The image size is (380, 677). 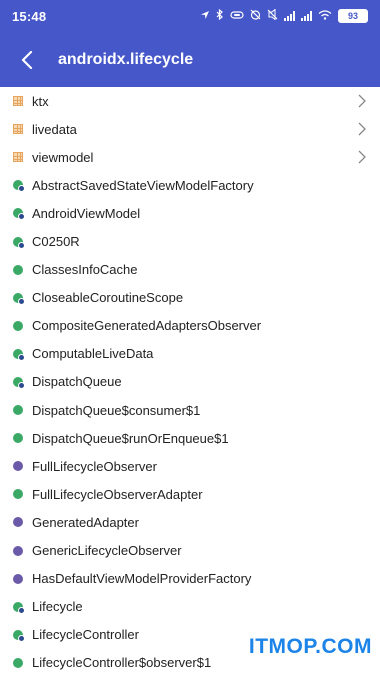 I want to click on item-label: ClassesInfoCache, so click(x=85, y=270).